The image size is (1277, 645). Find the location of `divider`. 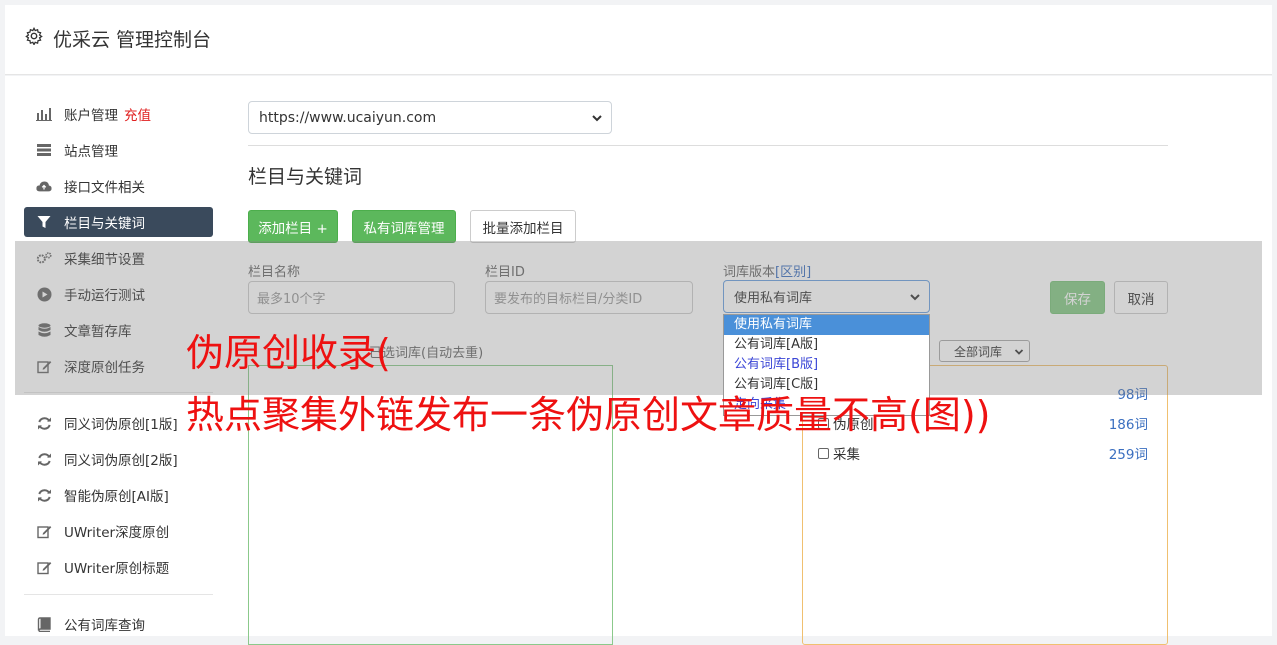

divider is located at coordinates (708, 145).